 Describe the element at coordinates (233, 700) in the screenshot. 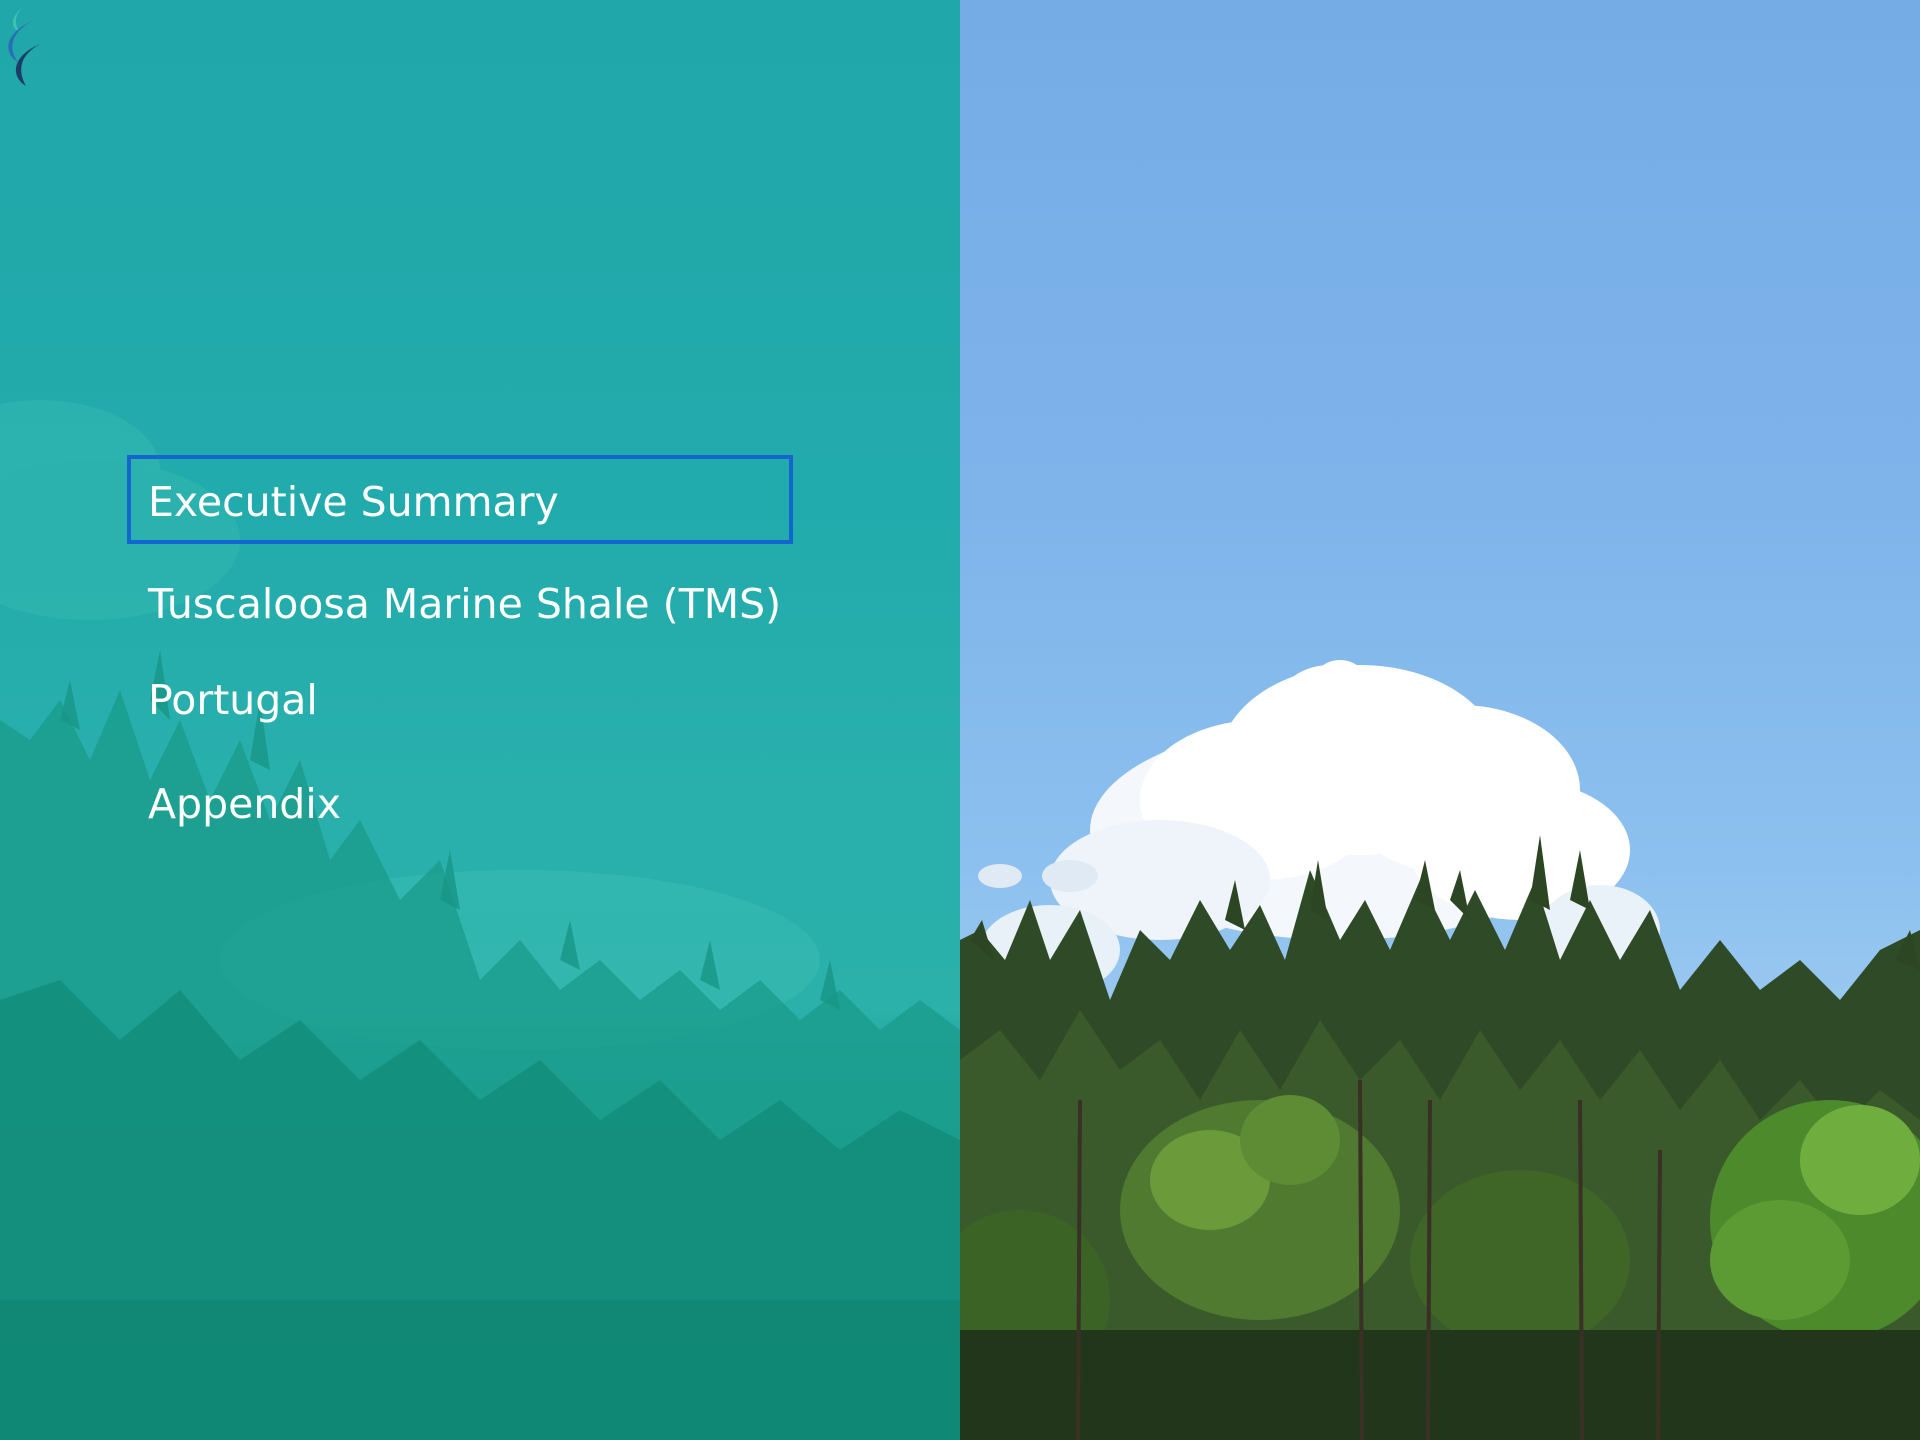

I see `agenda-item-portugal: Portugal` at that location.